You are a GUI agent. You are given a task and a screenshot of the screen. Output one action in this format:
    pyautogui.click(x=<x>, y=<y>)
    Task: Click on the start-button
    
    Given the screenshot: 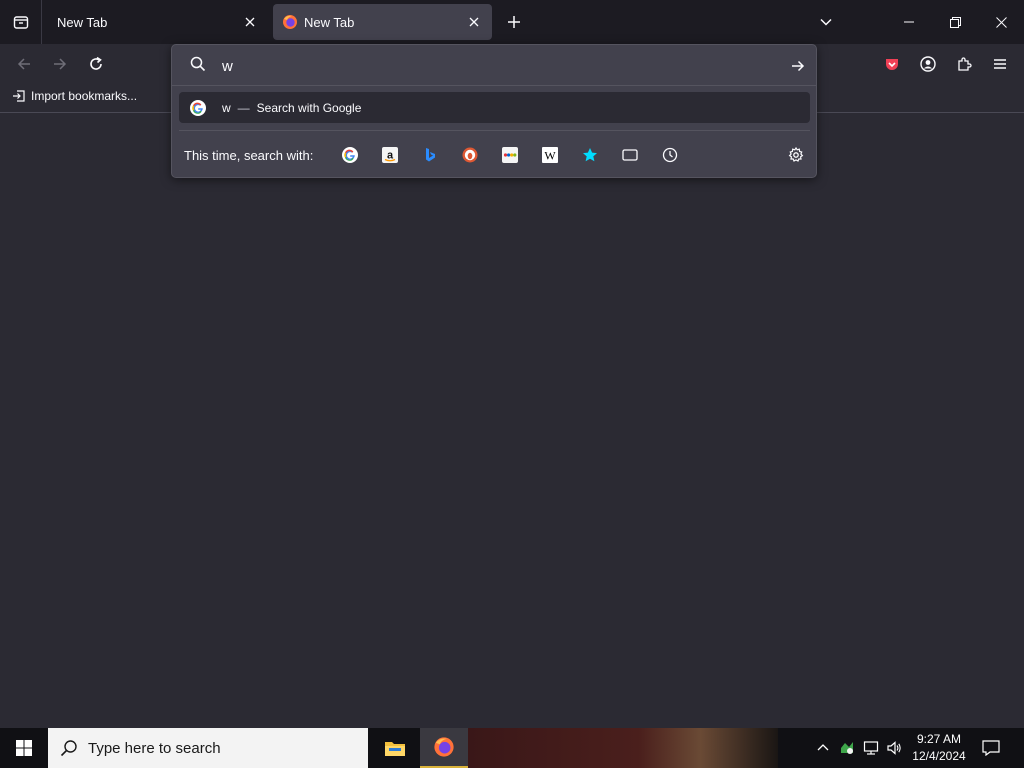 What is the action you would take?
    pyautogui.click(x=24, y=748)
    